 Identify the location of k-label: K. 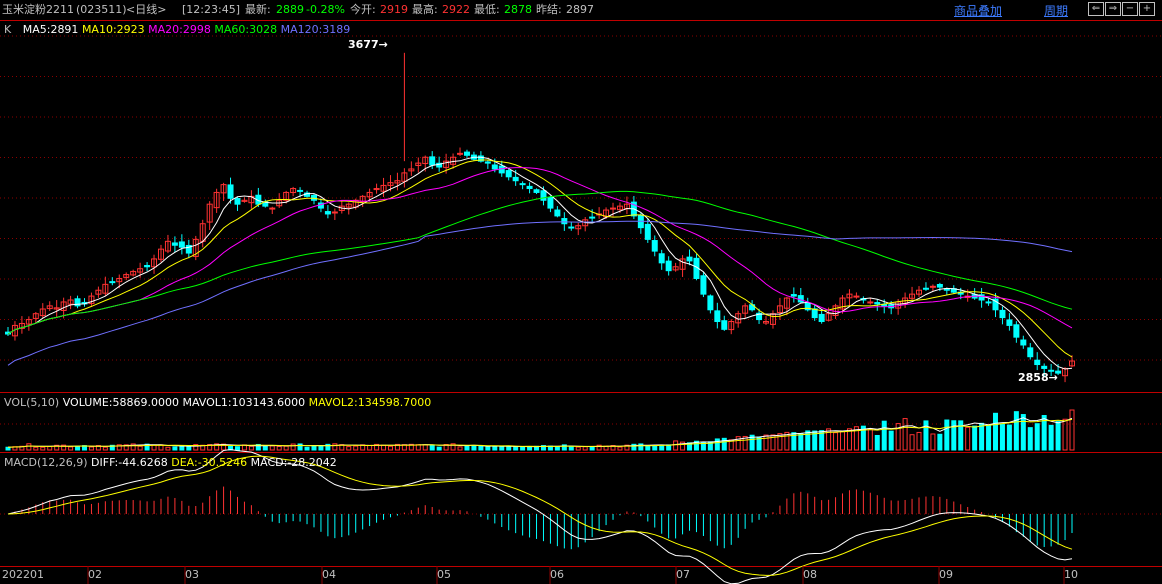
(8, 29).